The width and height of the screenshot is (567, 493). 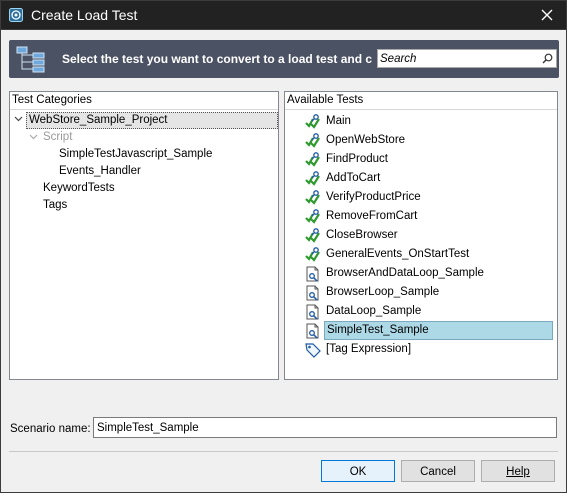 What do you see at coordinates (57, 137) in the screenshot?
I see `tree-item-script: Script` at bounding box center [57, 137].